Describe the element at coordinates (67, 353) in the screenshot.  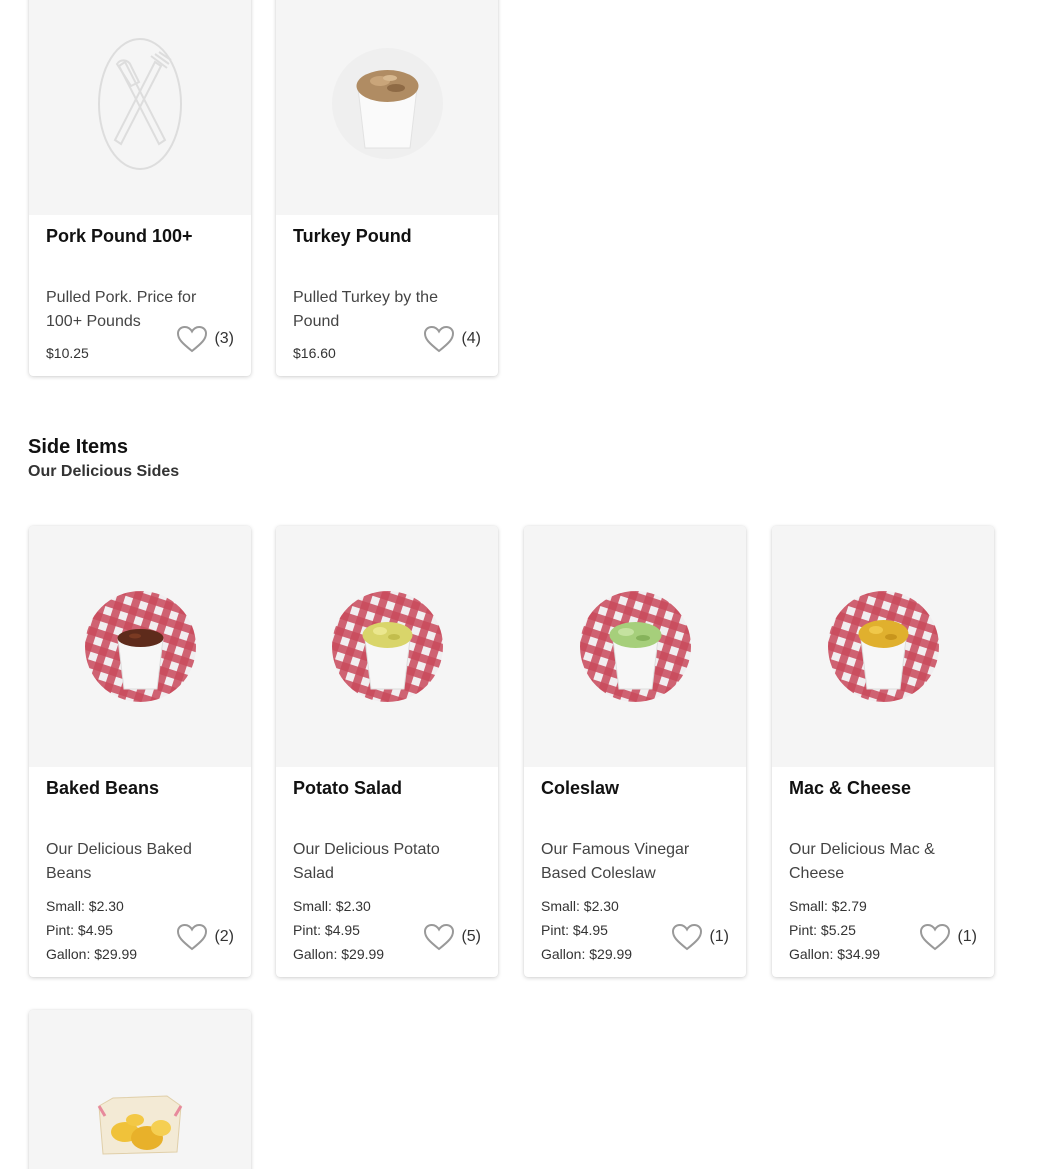
I see `item-price: $10.25` at that location.